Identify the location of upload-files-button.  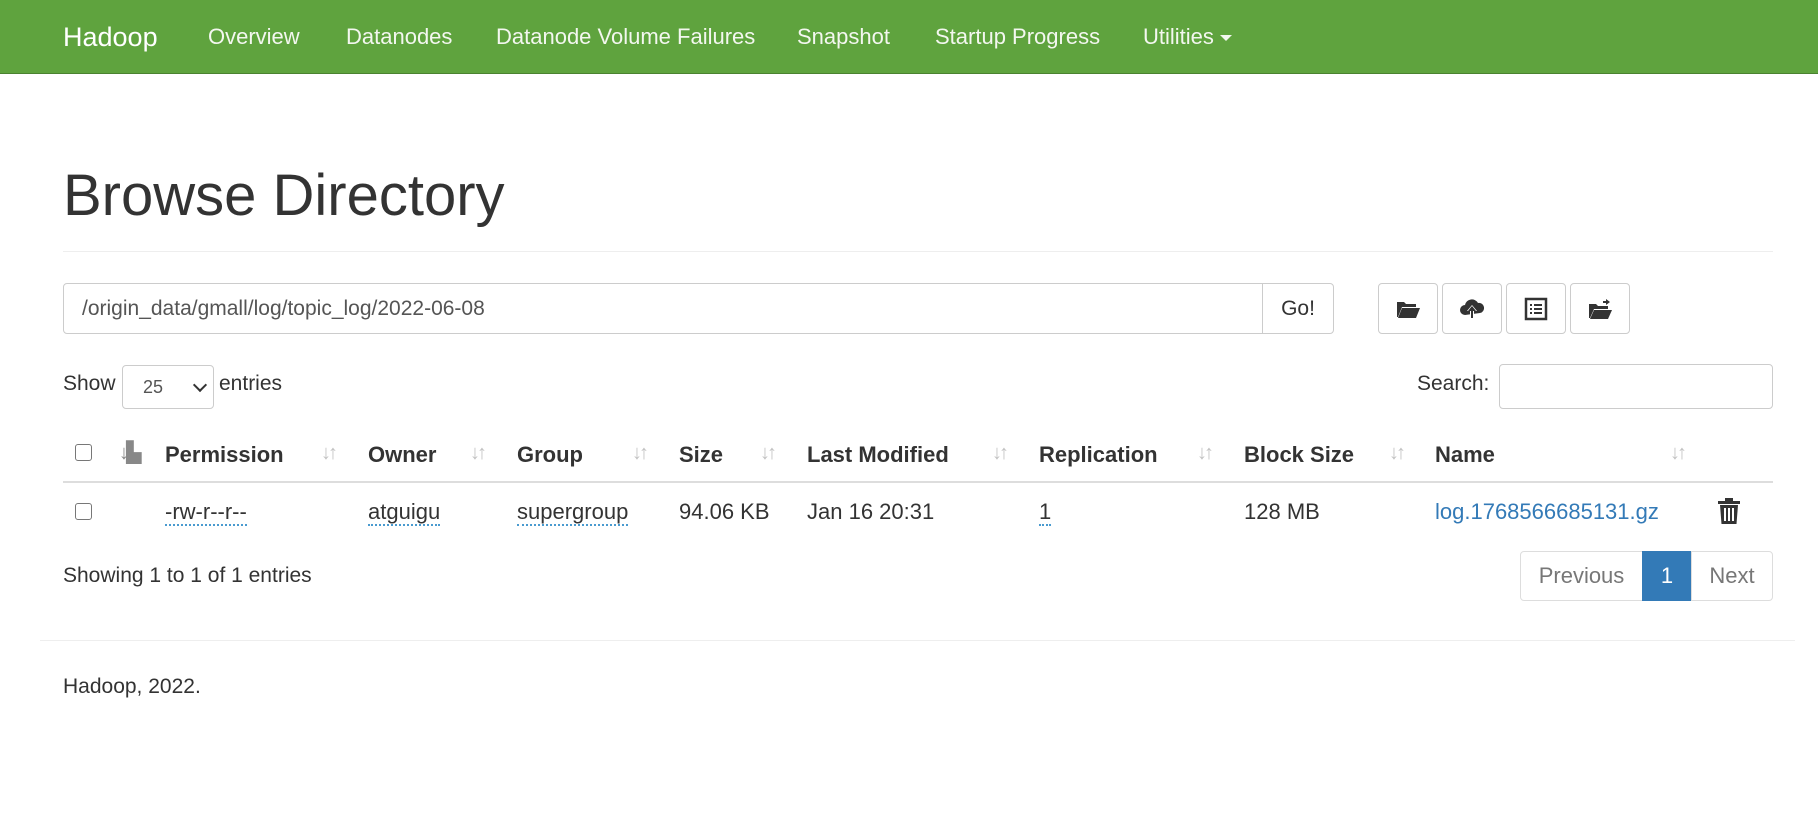
(1472, 308).